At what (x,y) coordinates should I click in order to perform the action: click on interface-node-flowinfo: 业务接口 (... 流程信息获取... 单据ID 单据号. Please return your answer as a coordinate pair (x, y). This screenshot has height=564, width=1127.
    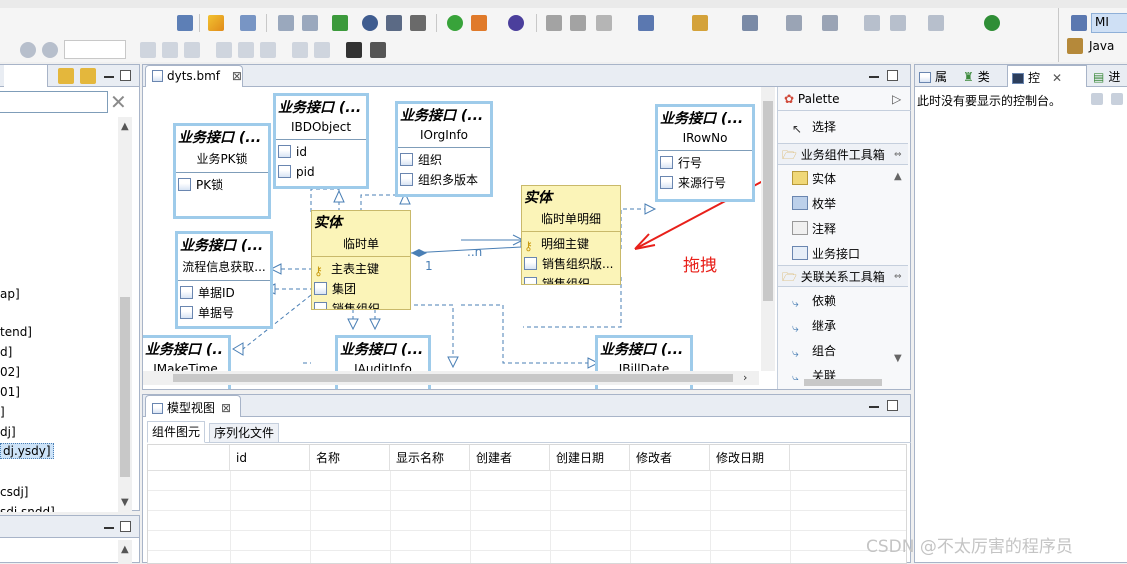
    Looking at the image, I should click on (224, 280).